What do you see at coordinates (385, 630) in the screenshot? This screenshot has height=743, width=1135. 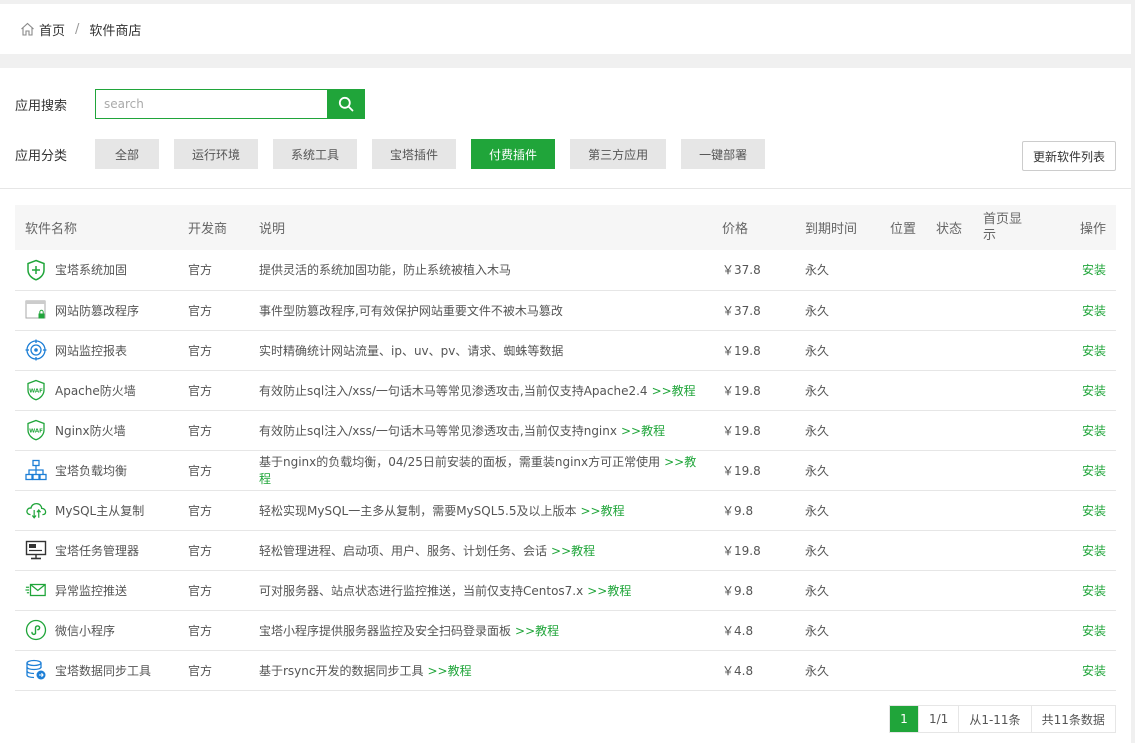 I see `description-text: 宝塔小程序提供服务器监控及安全扫码登录面板` at bounding box center [385, 630].